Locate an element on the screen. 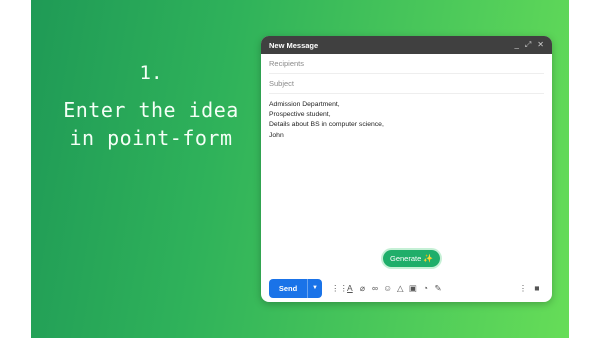  recipients-field: Recipients is located at coordinates (406, 64).